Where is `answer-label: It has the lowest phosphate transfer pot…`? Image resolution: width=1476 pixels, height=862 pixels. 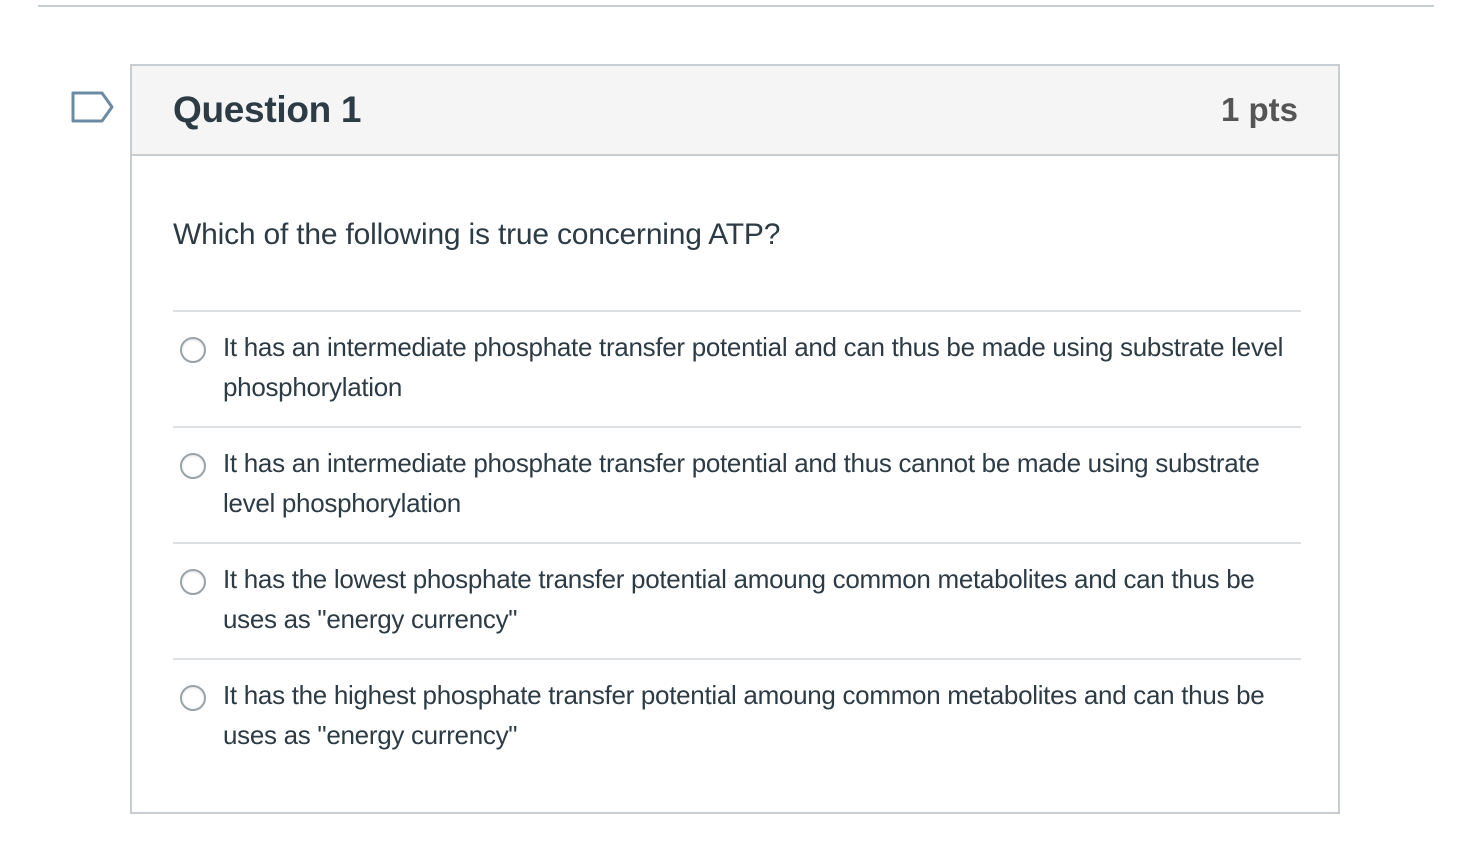 answer-label: It has the lowest phosphate transfer pot… is located at coordinates (758, 599).